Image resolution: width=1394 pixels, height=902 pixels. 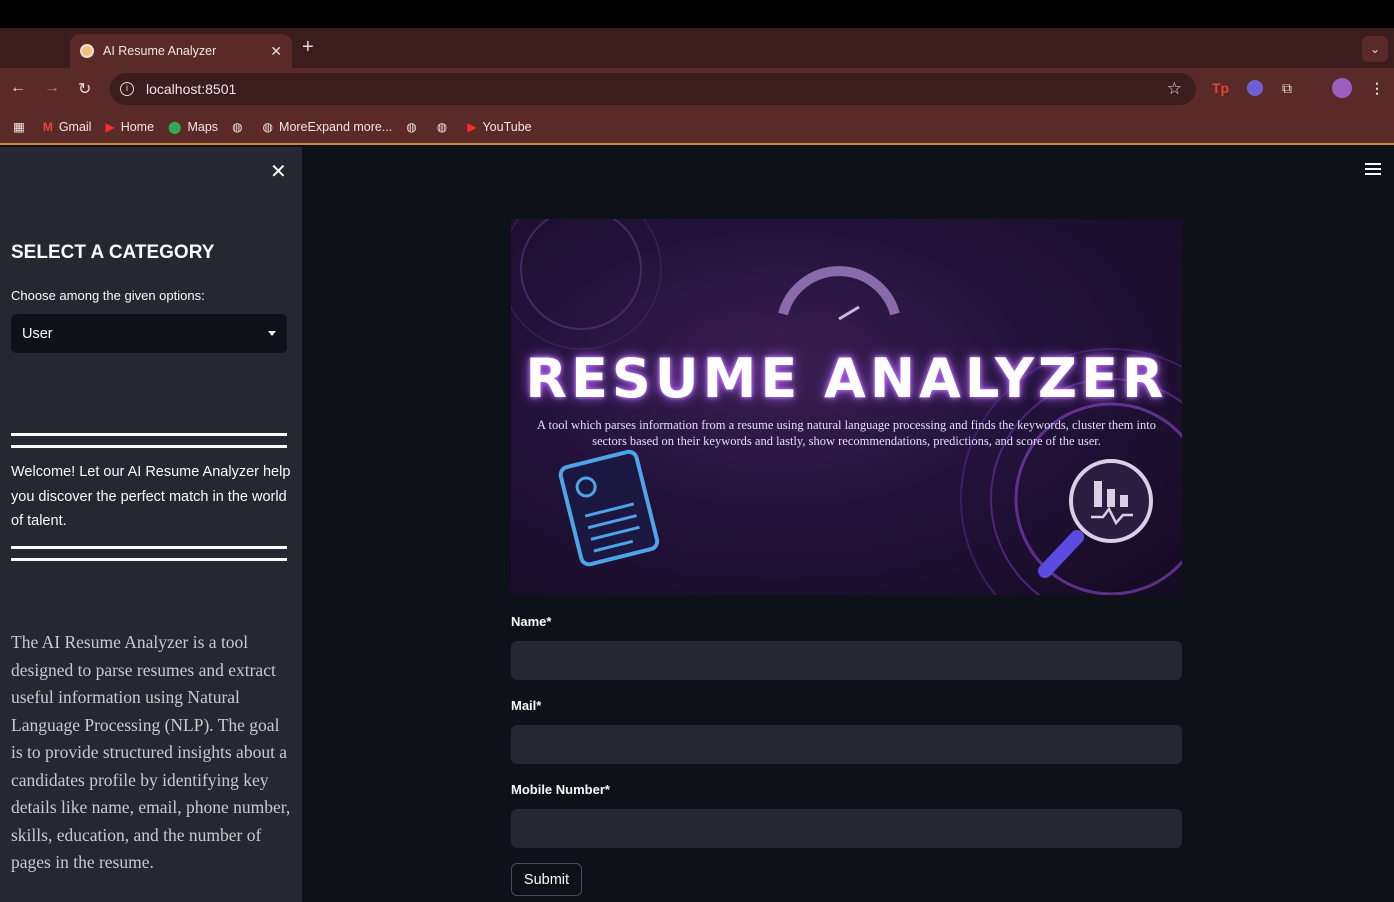 I want to click on browser-toolbar: ← → ↻ i localhost:8501 ☆ Tp ⧉ ⋮, so click(x=697, y=89).